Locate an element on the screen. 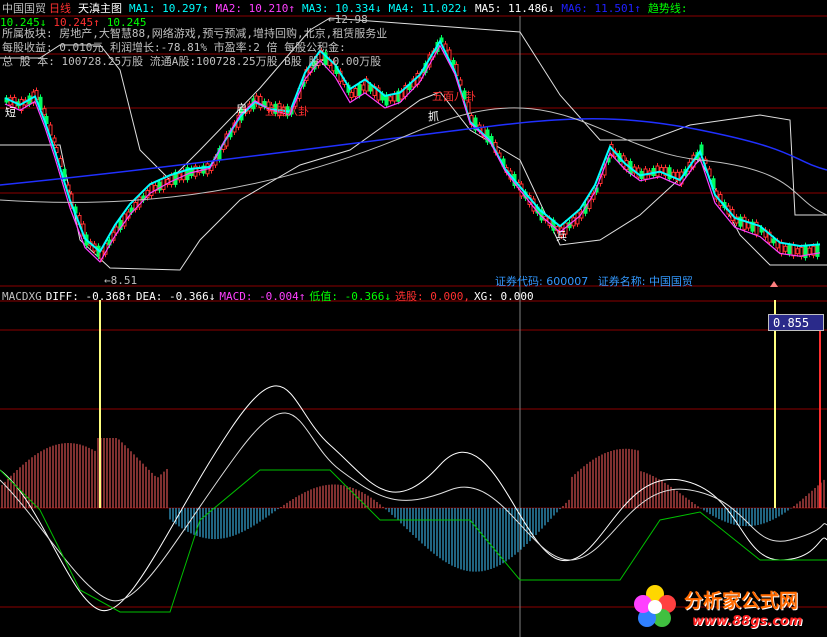 The image size is (827, 637). indicator-value: MA5: 11.486↓ is located at coordinates (514, 8).